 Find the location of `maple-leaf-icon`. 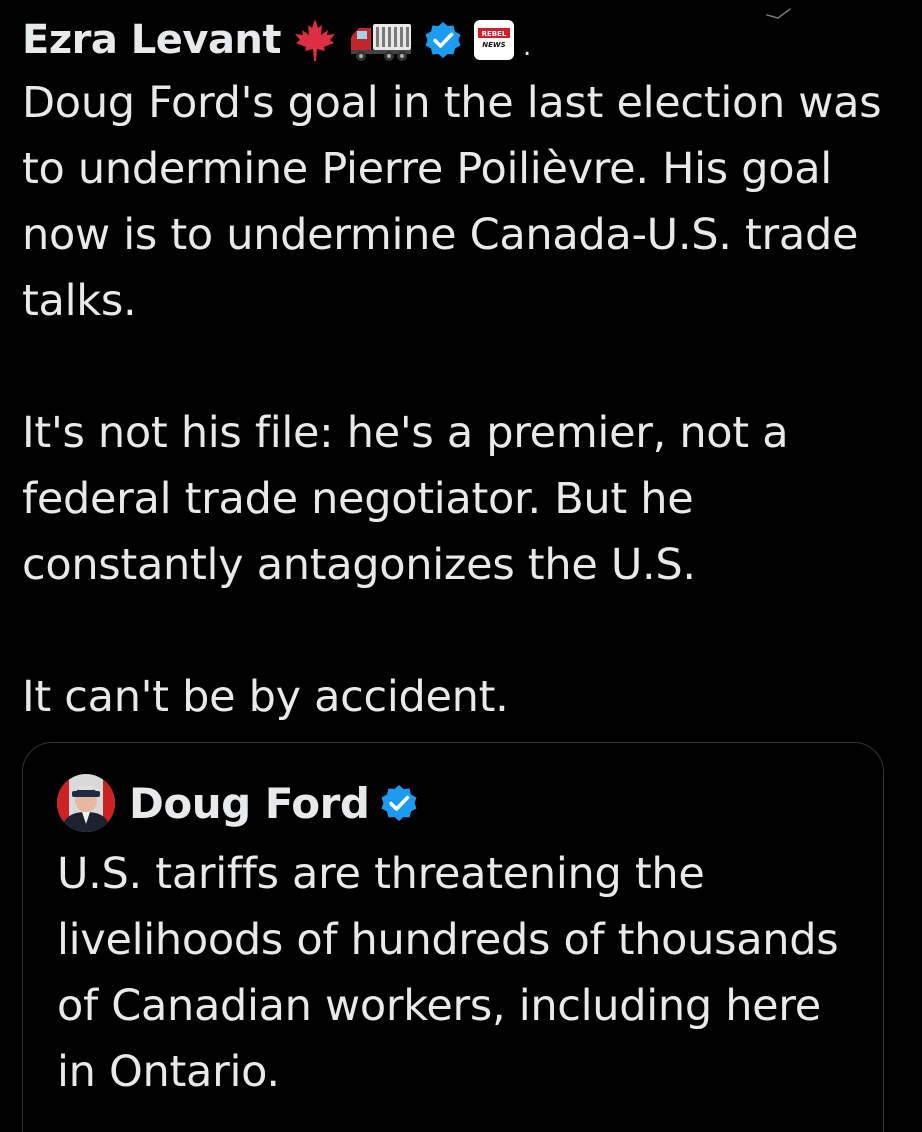

maple-leaf-icon is located at coordinates (315, 40).